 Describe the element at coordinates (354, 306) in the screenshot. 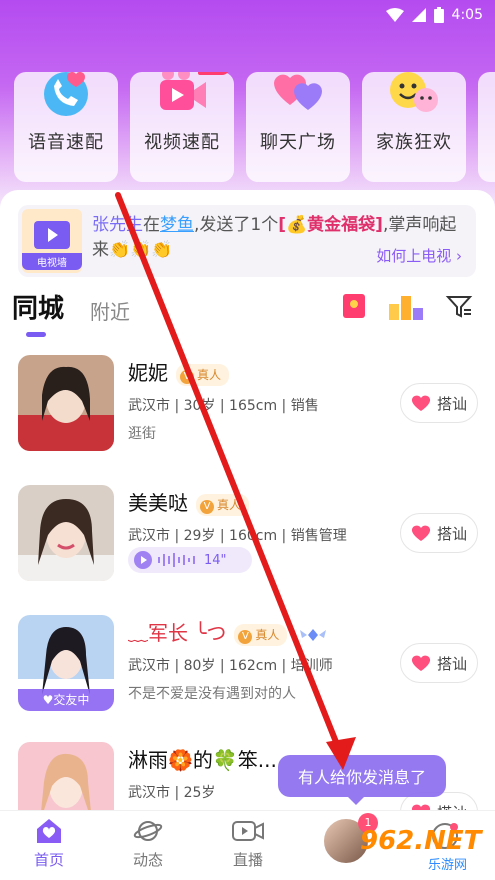

I see `red-envelope-icon` at that location.